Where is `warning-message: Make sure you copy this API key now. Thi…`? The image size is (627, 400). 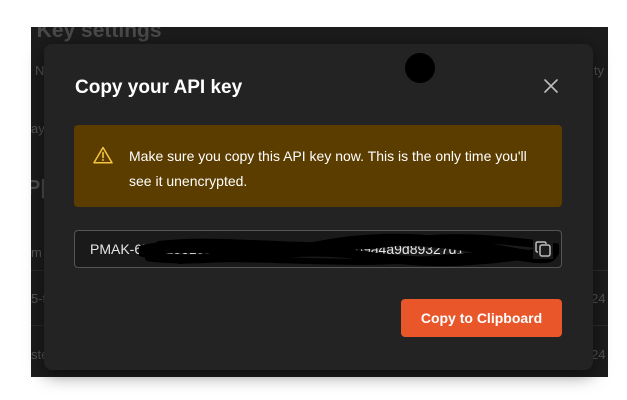
warning-message: Make sure you copy this API key now. Thi… is located at coordinates (328, 168).